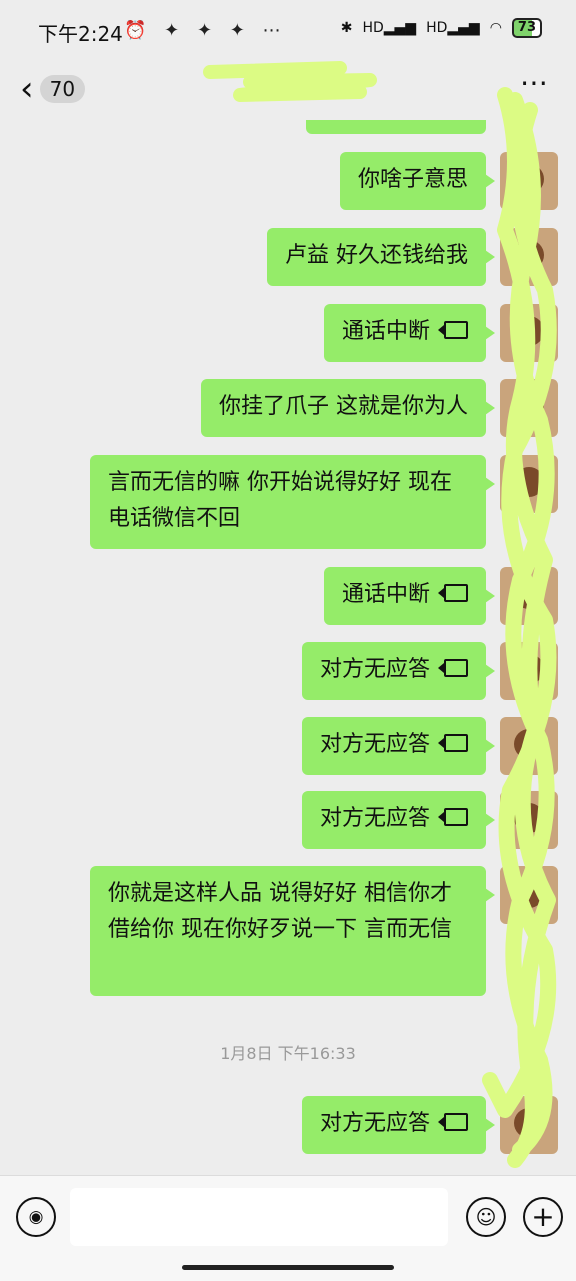  I want to click on message-bubble: 你就是这样人品 说得好好 相信你才借给你 现在你好歹说一下 言而无信, so click(292, 931).